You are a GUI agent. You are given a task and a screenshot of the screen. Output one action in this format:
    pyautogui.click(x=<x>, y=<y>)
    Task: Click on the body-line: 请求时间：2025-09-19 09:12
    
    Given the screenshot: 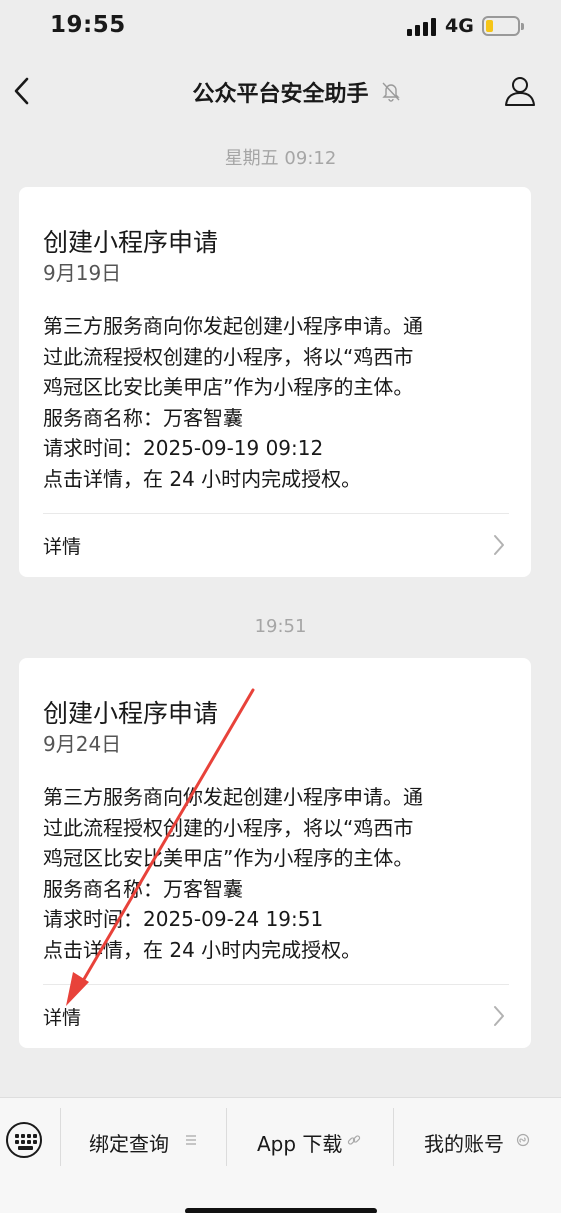 What is the action you would take?
    pyautogui.click(x=183, y=448)
    